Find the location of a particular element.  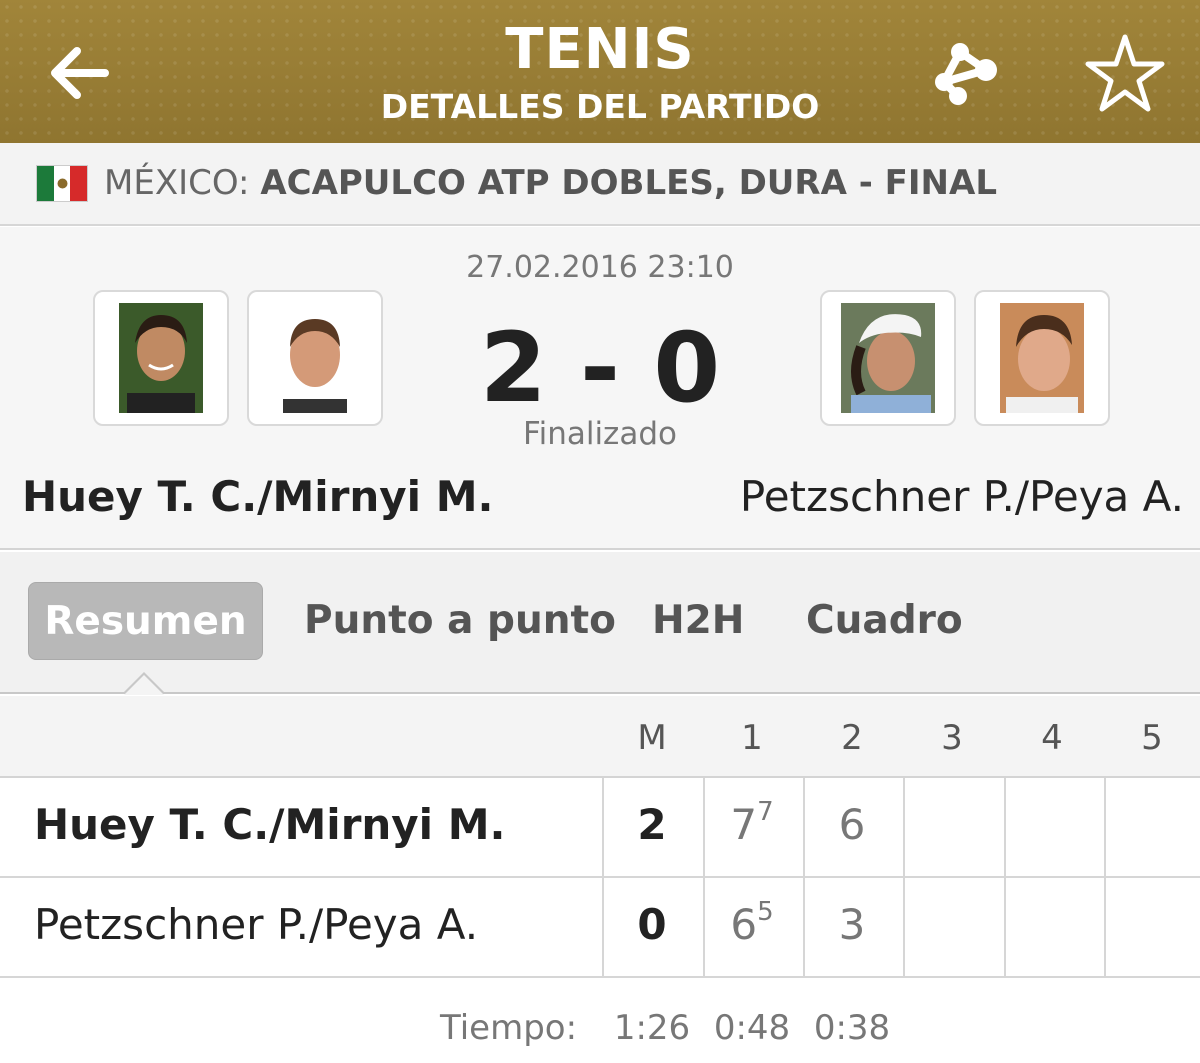

tab-h2h: H2H is located at coordinates (698, 621).